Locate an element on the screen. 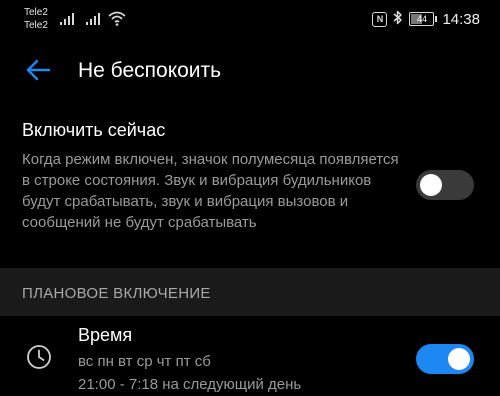  status-time: 14:38 is located at coordinates (461, 19).